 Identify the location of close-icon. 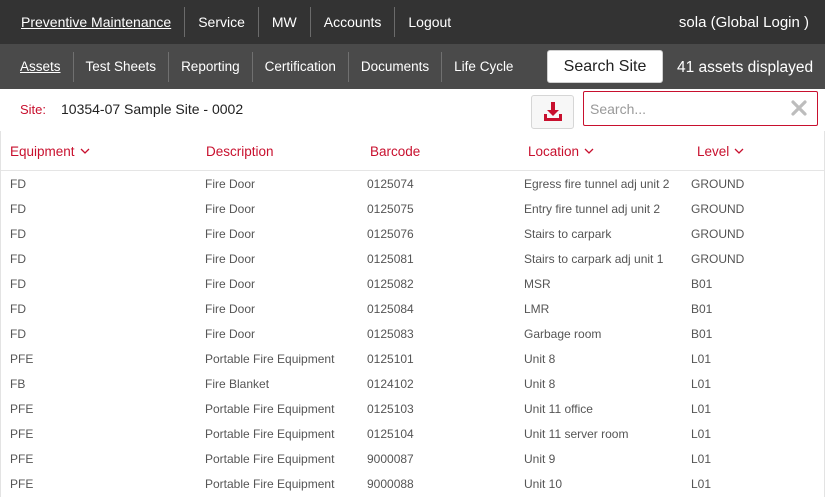
(799, 108).